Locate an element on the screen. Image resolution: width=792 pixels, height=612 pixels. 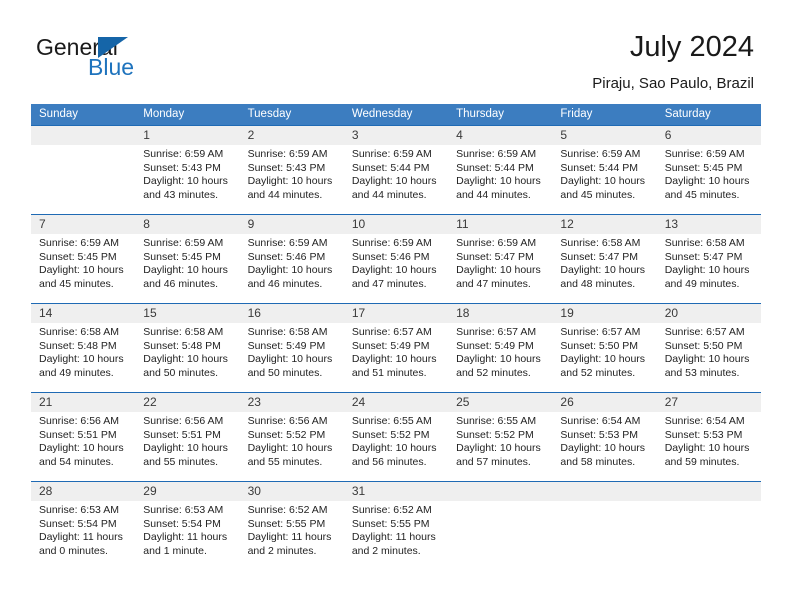
day-number is located at coordinates (604, 491).